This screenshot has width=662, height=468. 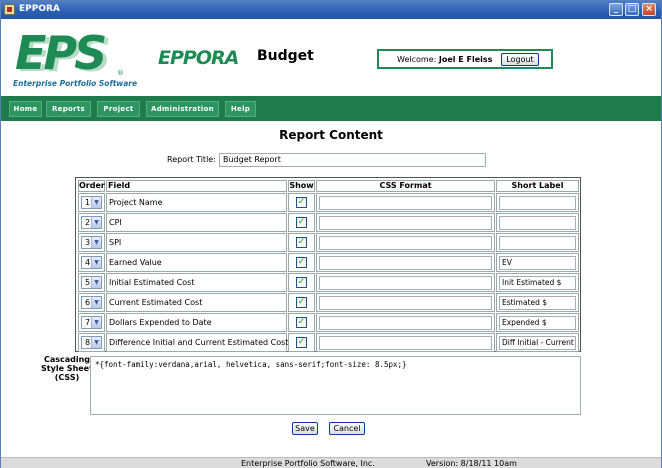 I want to click on short-label-input: EV, so click(x=537, y=263).